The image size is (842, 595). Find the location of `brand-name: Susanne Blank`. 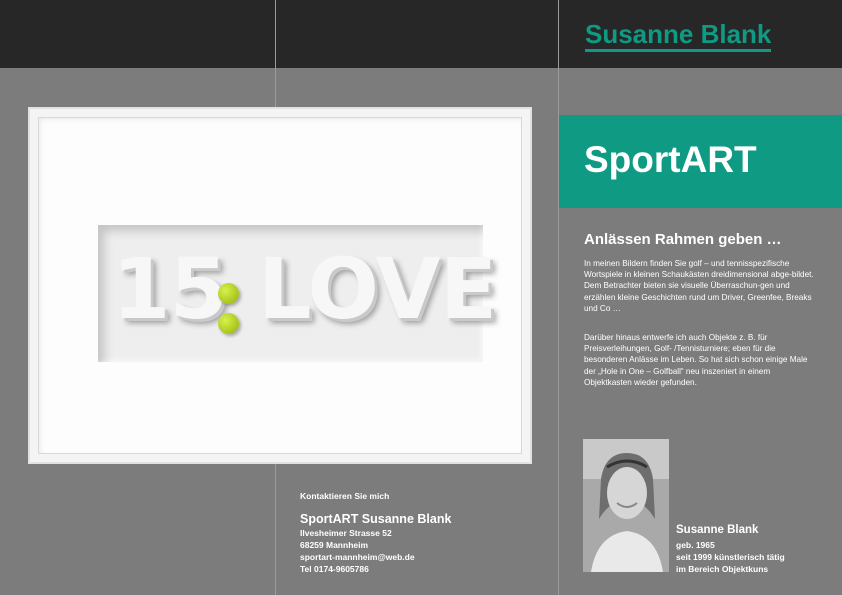

brand-name: Susanne Blank is located at coordinates (678, 36).